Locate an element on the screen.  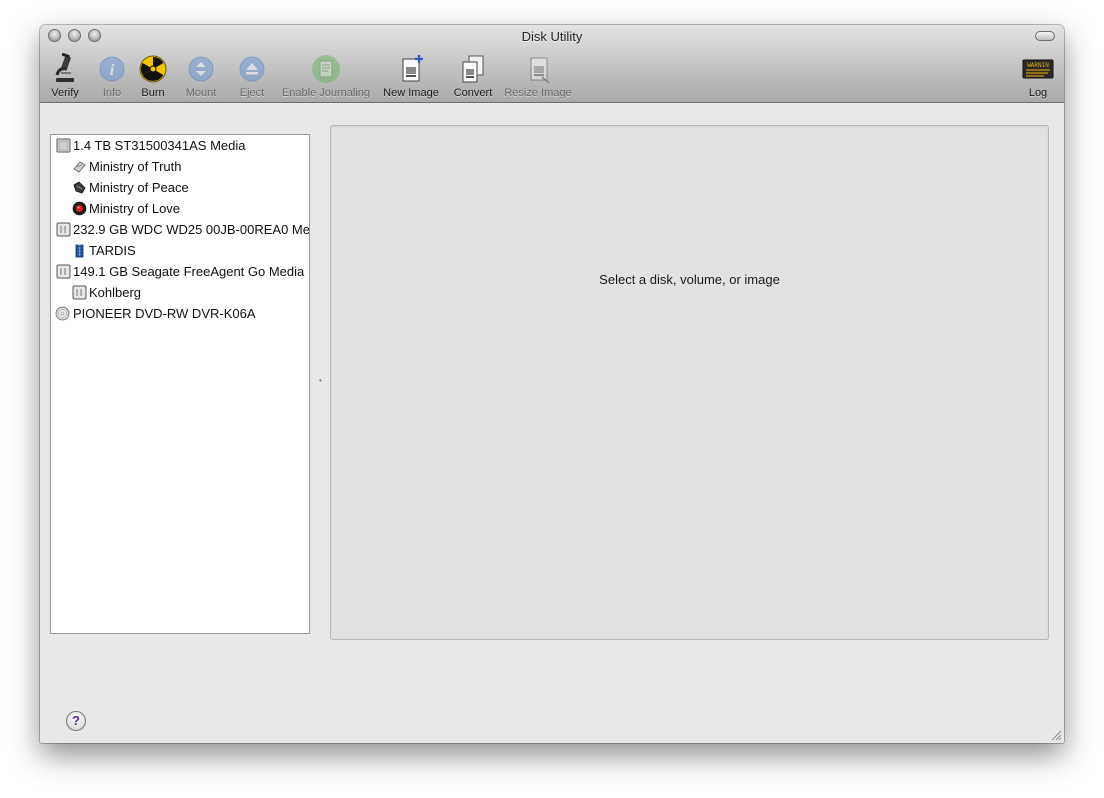
resize-image-icon is located at coordinates (540, 70).